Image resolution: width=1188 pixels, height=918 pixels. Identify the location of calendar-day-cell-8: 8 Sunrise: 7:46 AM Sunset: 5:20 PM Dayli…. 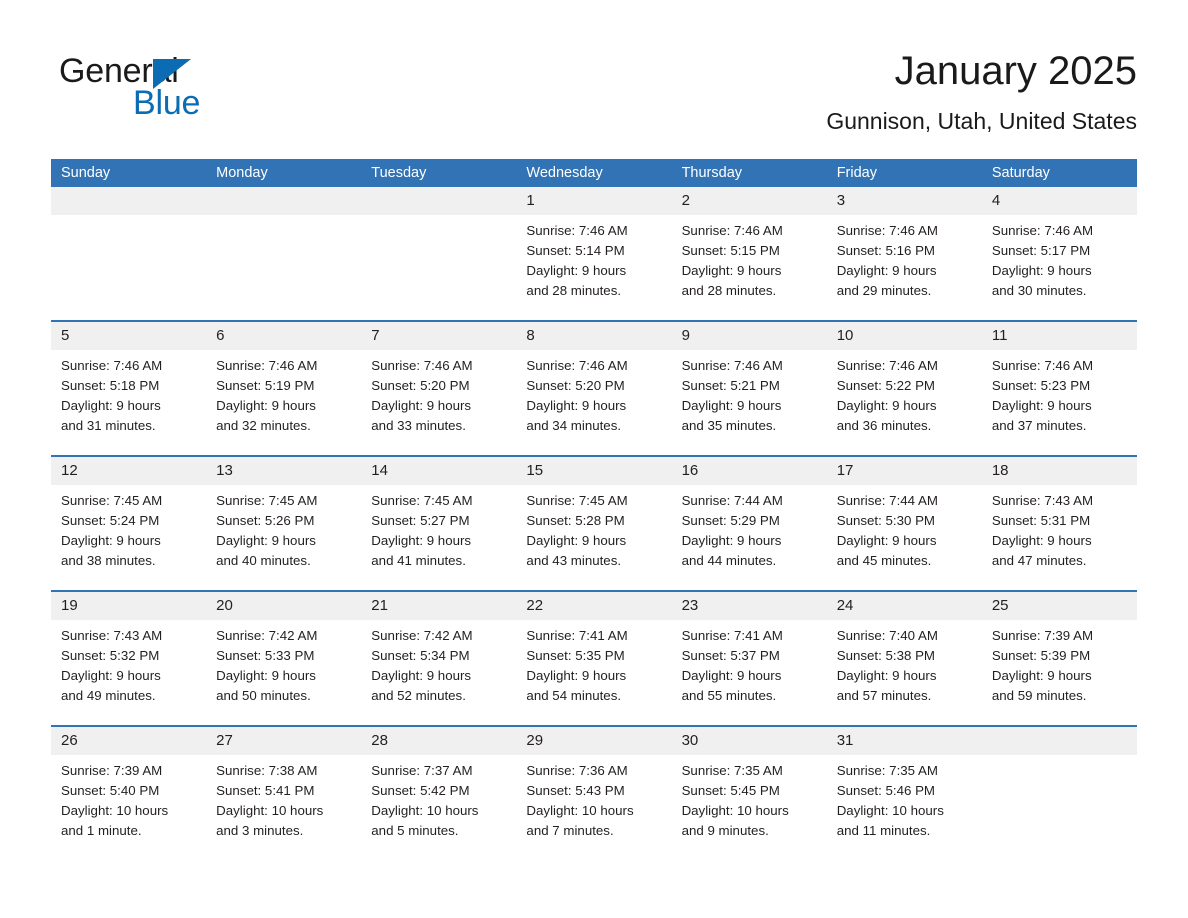
(594, 388).